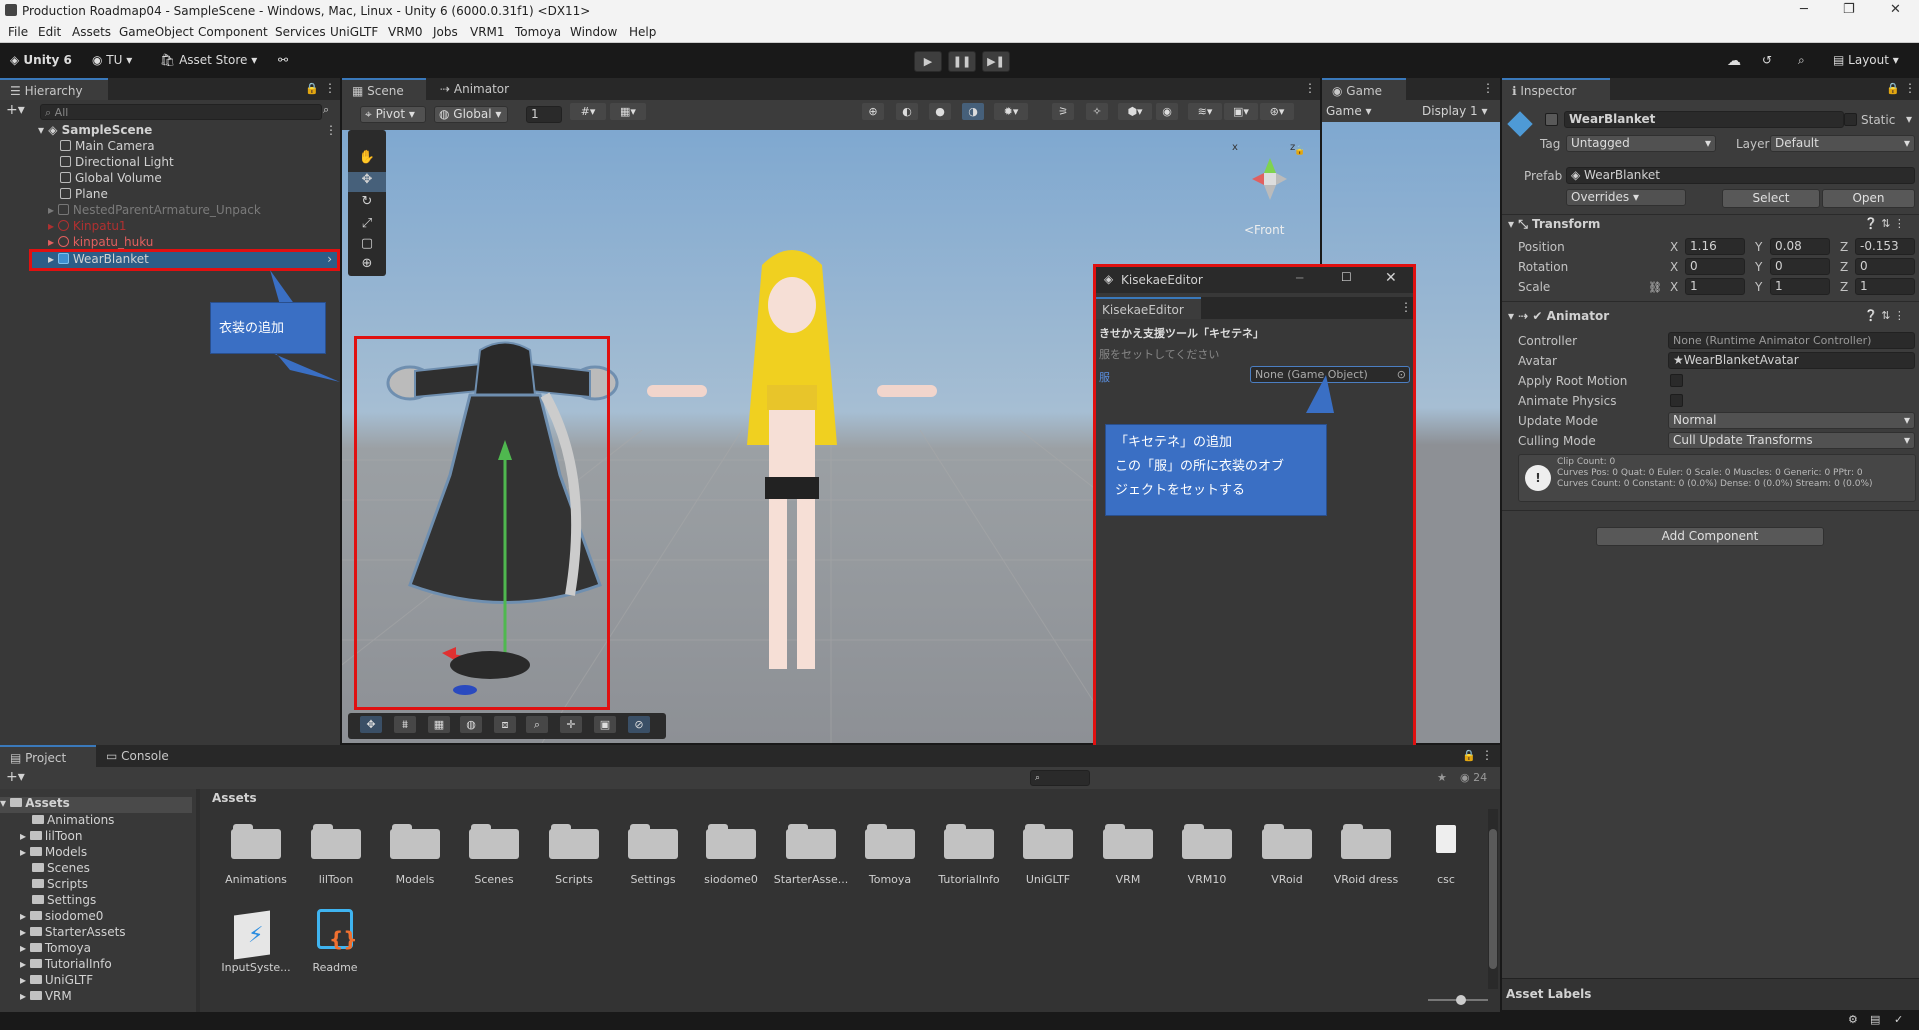 The height and width of the screenshot is (1030, 1919). What do you see at coordinates (18, 32) in the screenshot?
I see `menu-file: File` at bounding box center [18, 32].